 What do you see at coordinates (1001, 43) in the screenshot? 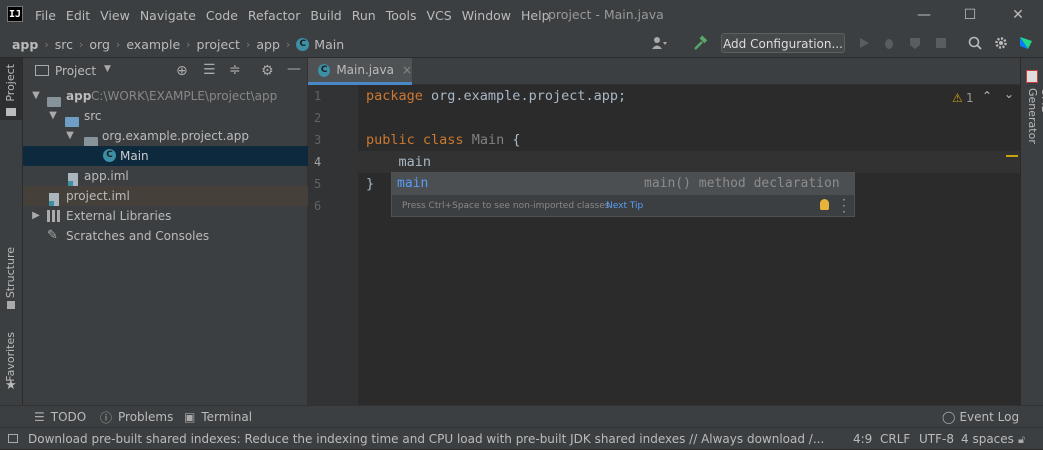
I see `gear-icon` at bounding box center [1001, 43].